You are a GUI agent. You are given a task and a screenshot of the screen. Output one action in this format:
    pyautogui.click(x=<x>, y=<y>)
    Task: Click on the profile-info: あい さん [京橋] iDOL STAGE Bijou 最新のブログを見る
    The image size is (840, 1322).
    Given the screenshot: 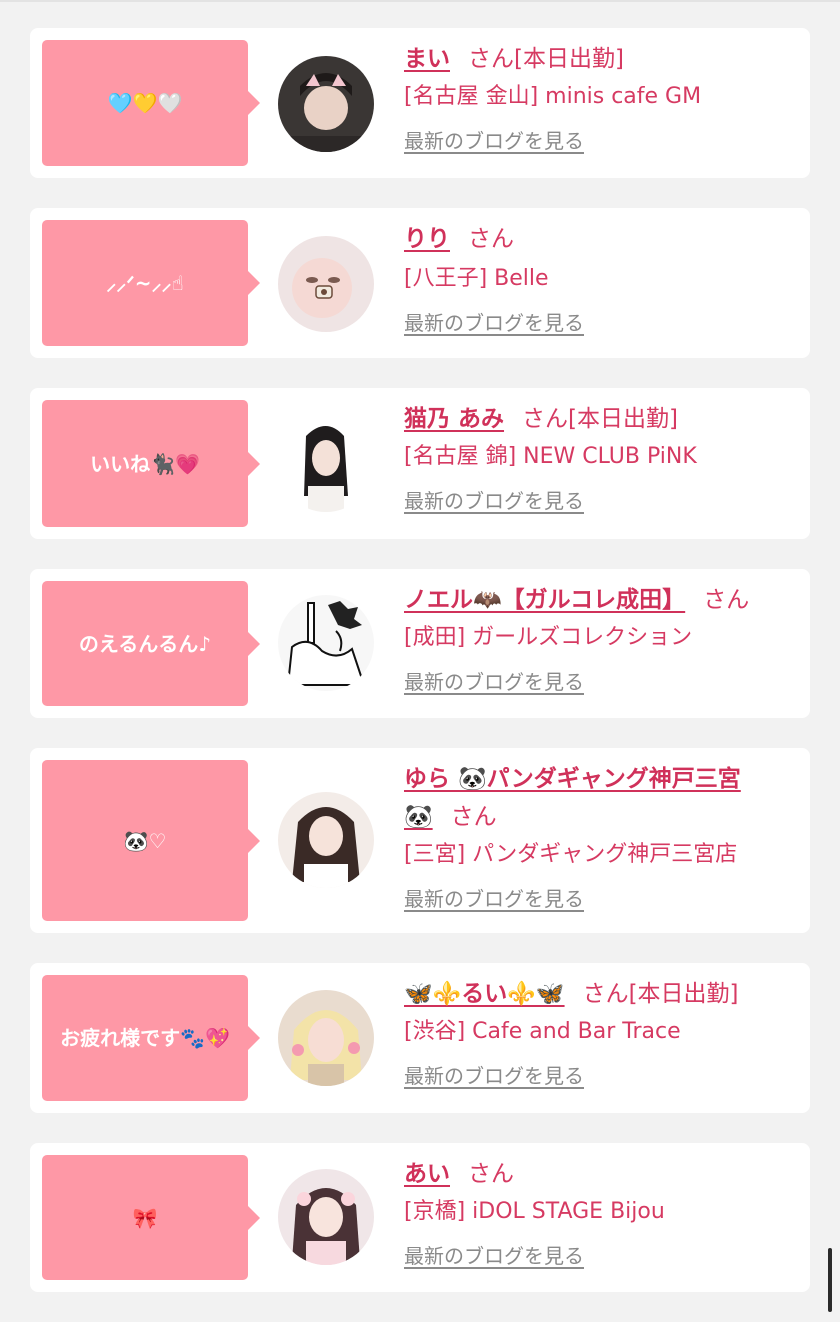 What is the action you would take?
    pyautogui.click(x=604, y=1214)
    